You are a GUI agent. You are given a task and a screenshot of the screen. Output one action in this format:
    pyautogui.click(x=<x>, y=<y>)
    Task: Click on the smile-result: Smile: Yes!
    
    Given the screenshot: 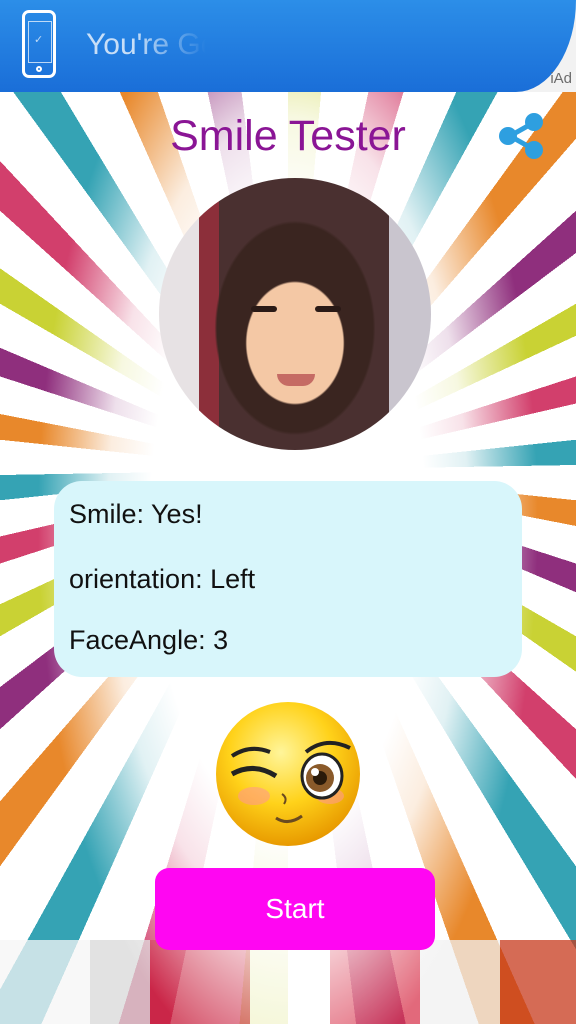 What is the action you would take?
    pyautogui.click(x=136, y=514)
    